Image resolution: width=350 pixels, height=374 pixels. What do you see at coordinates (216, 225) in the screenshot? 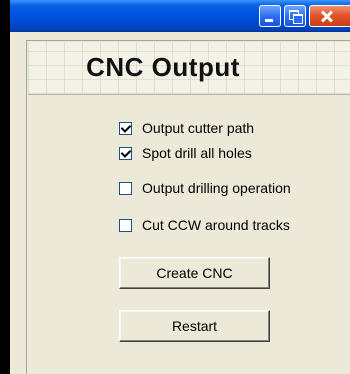
I see `option-label: Cut CCW around tracks` at bounding box center [216, 225].